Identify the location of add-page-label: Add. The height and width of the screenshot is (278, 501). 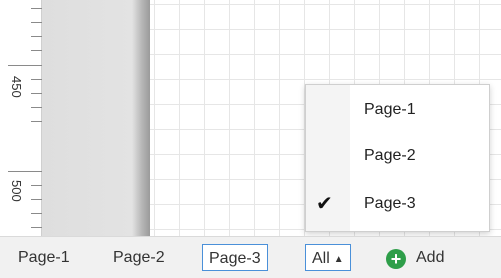
(430, 257).